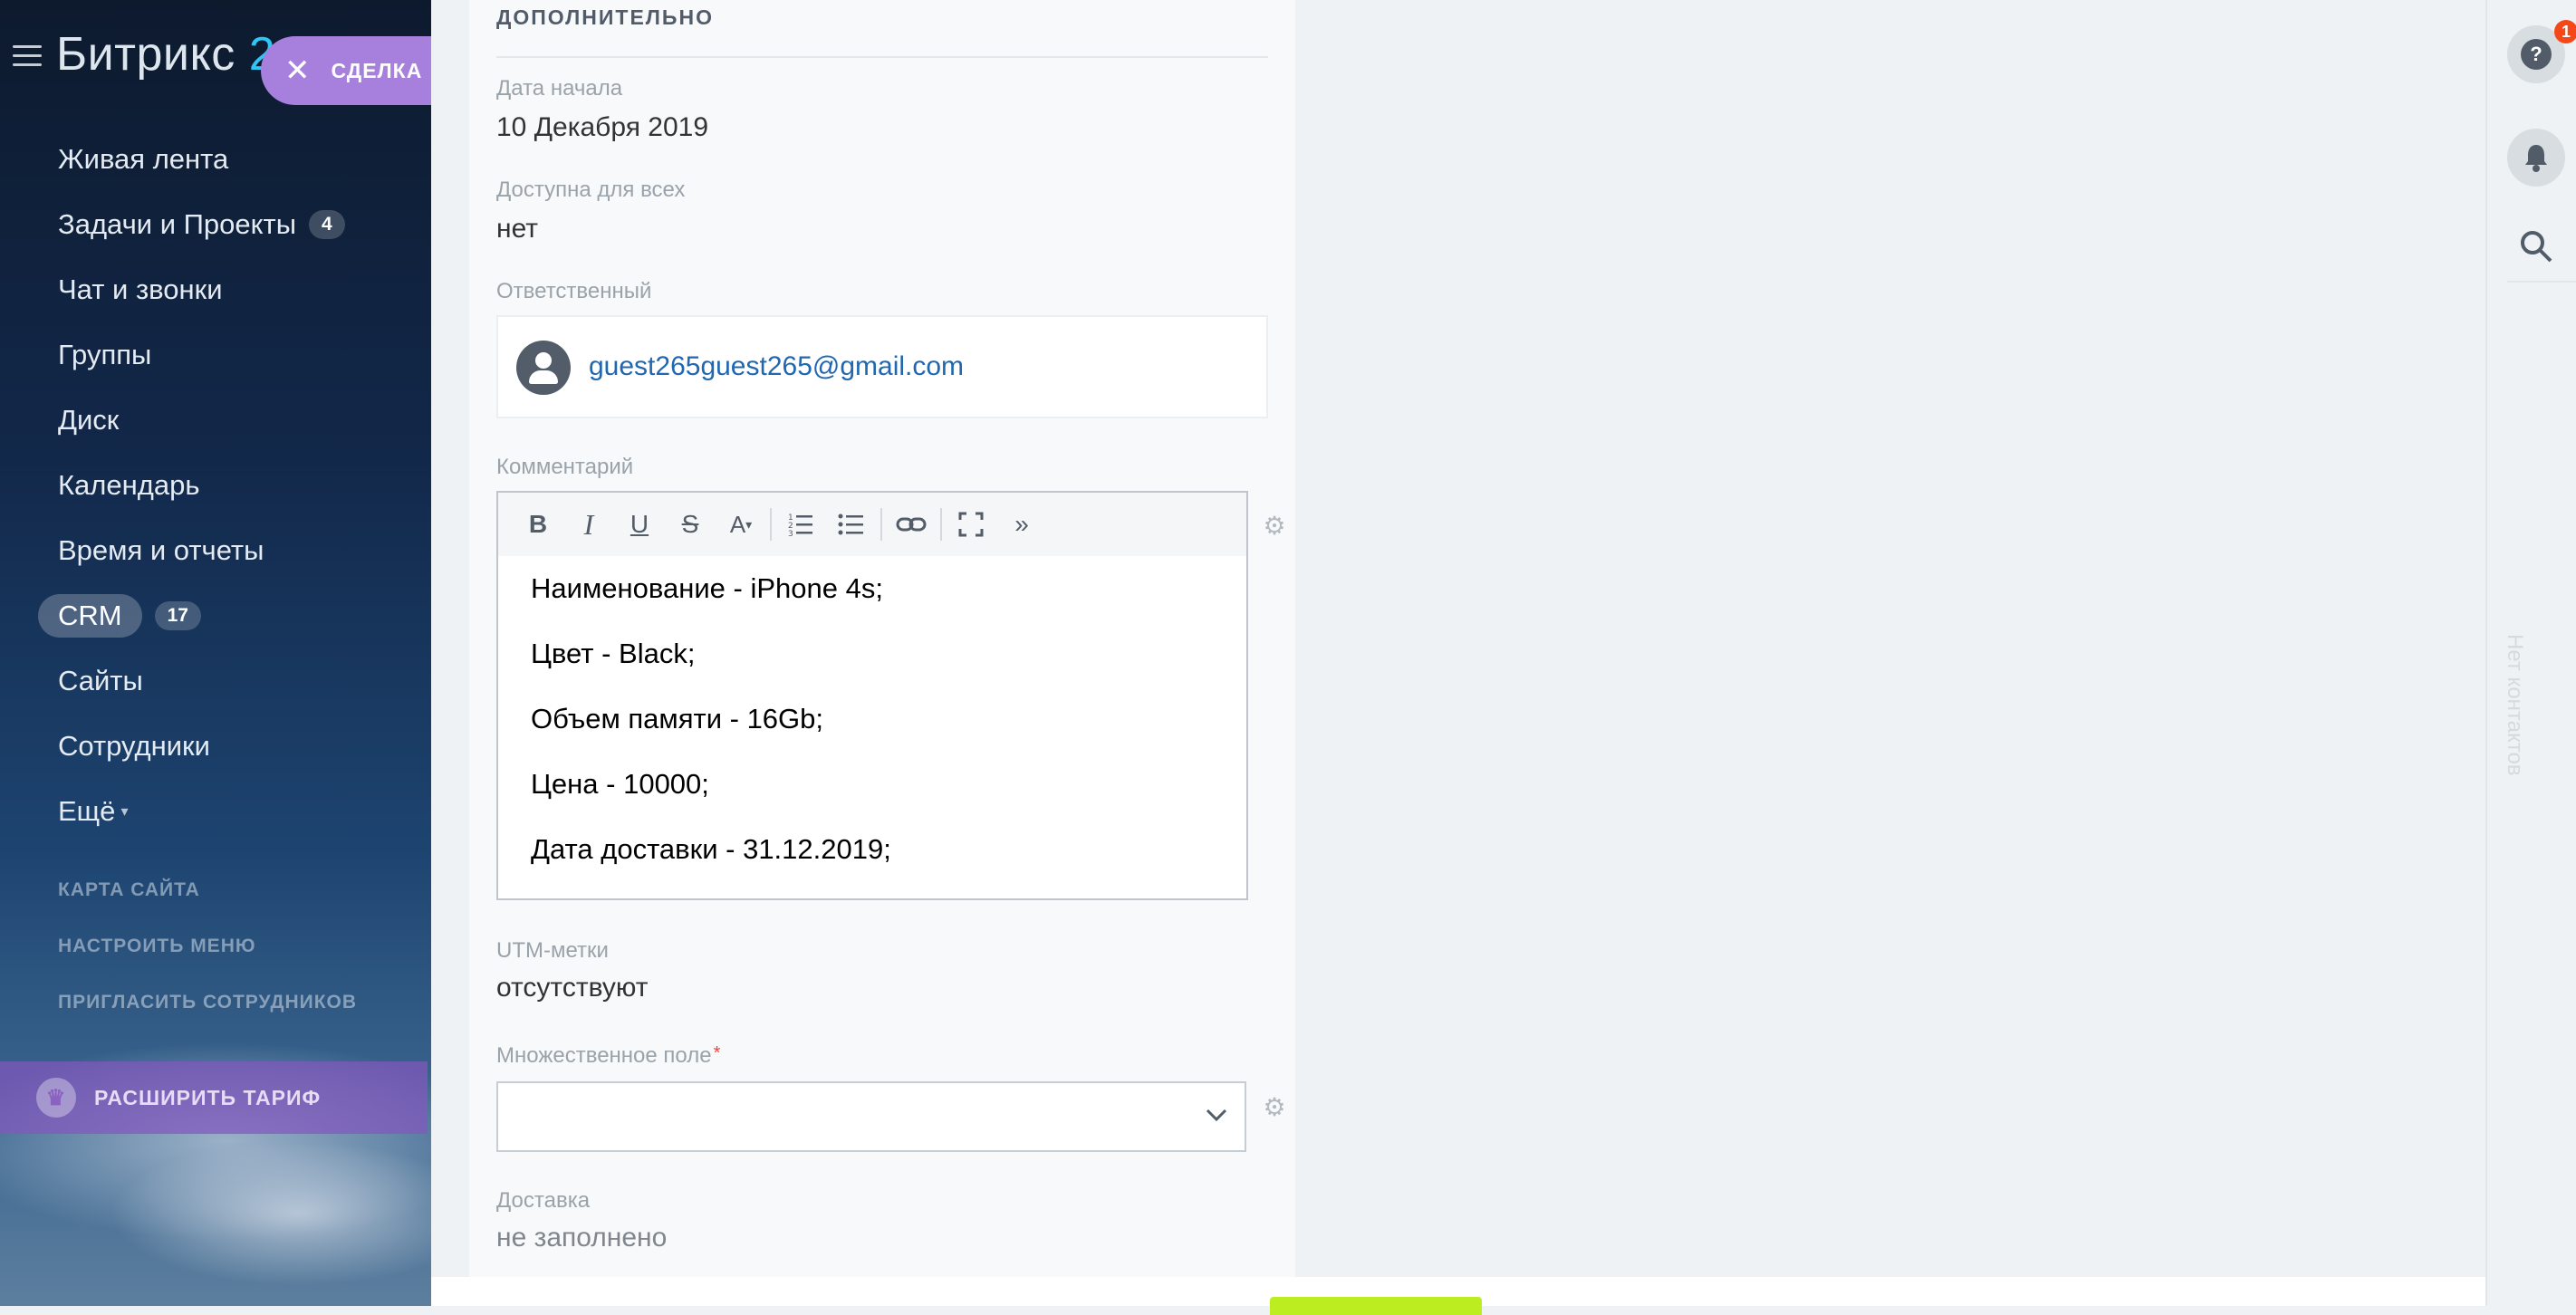 Image resolution: width=2576 pixels, height=1315 pixels. What do you see at coordinates (613, 653) in the screenshot?
I see `comment-line: Цвет - Black;` at bounding box center [613, 653].